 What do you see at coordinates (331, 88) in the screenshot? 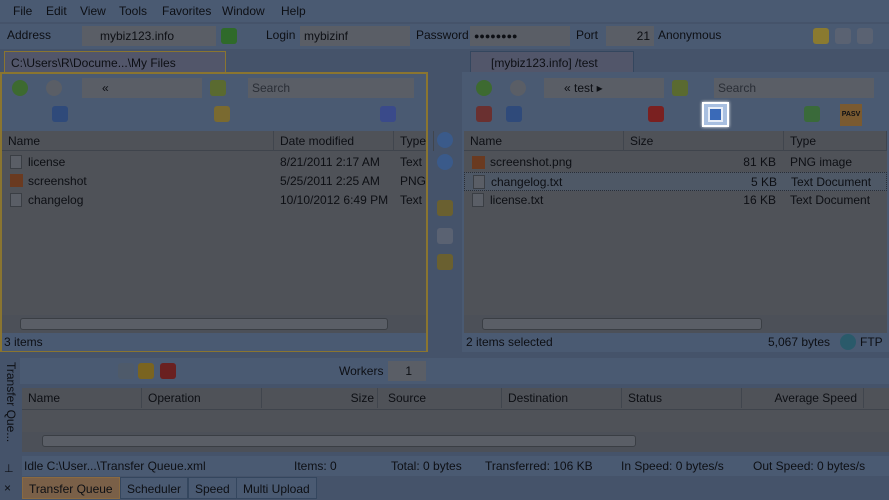
I see `left-search-input: Search` at bounding box center [331, 88].